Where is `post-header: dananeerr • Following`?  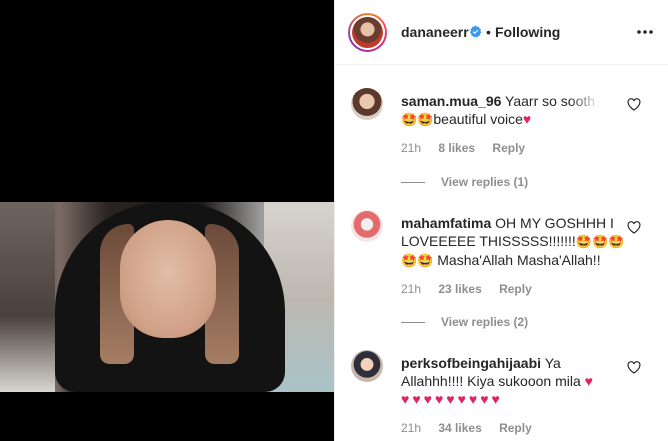 post-header: dananeerr • Following is located at coordinates (501, 32).